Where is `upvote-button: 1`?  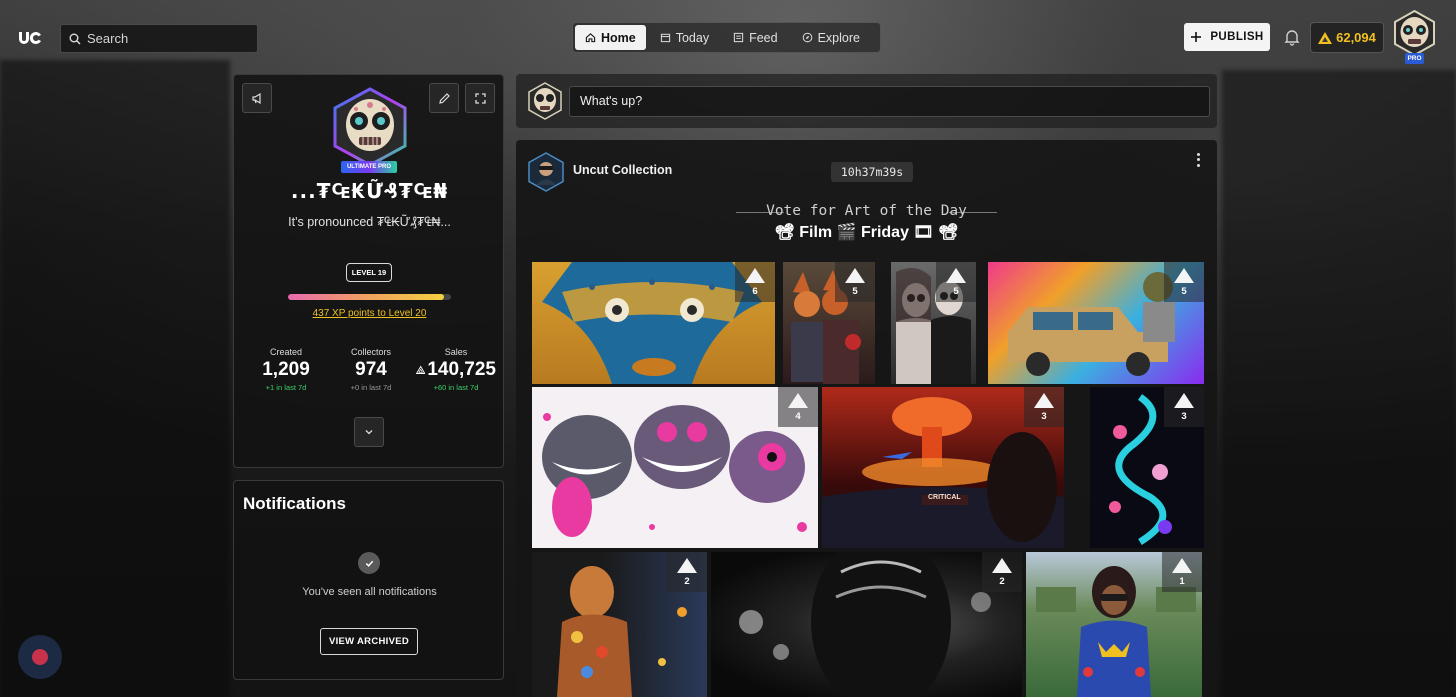
upvote-button: 1 is located at coordinates (1182, 572).